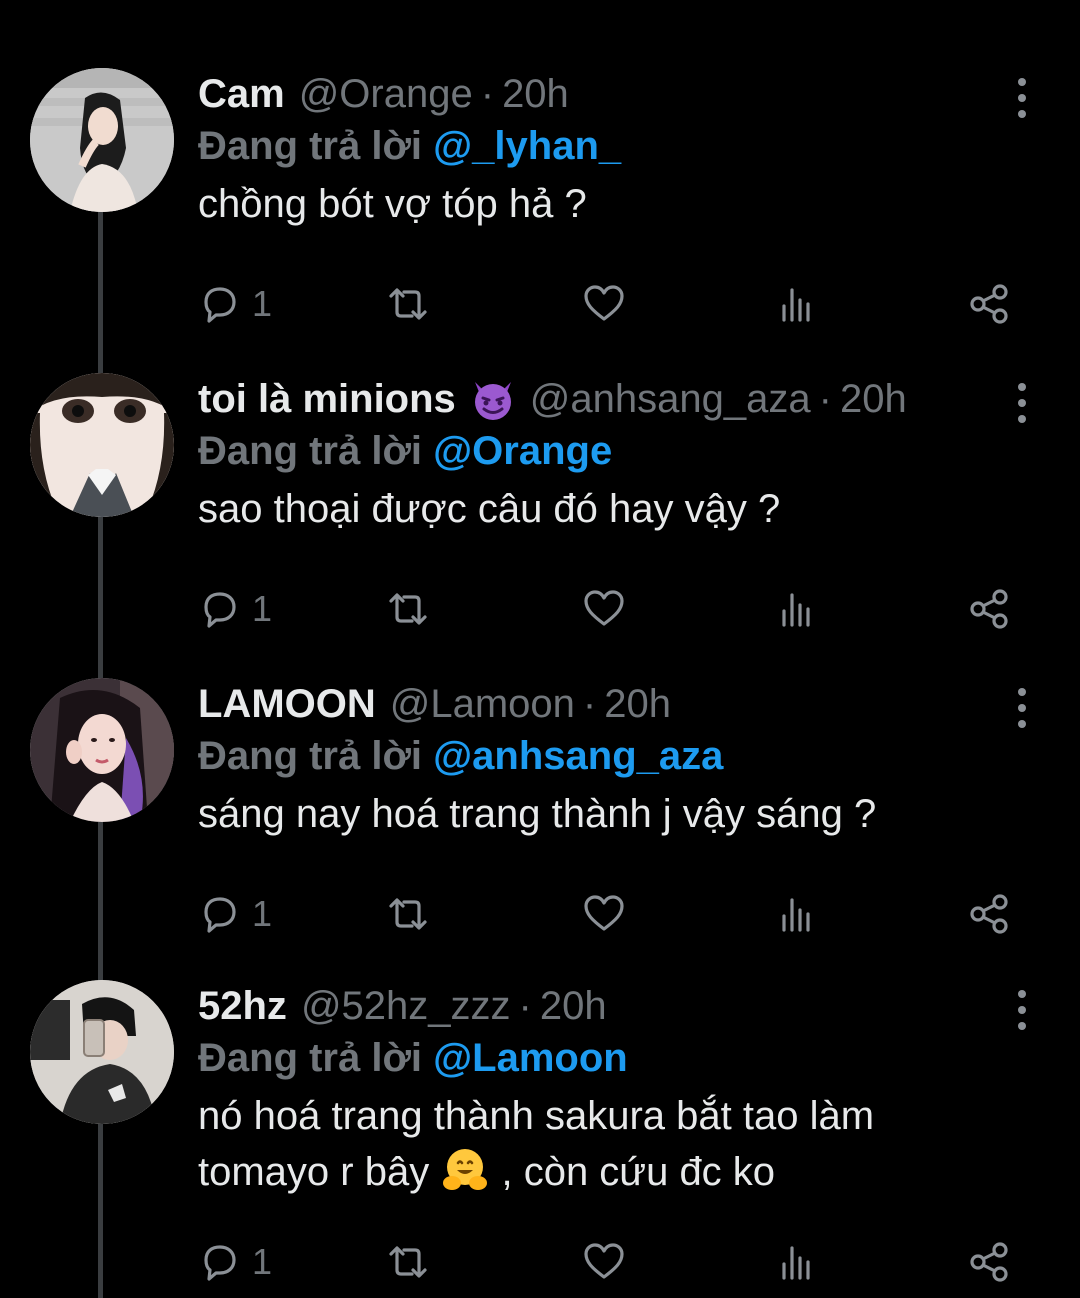 This screenshot has height=1298, width=1080. What do you see at coordinates (537, 814) in the screenshot?
I see `tweet-text: sáng nay hoá trang thành j vậy sáng ?` at bounding box center [537, 814].